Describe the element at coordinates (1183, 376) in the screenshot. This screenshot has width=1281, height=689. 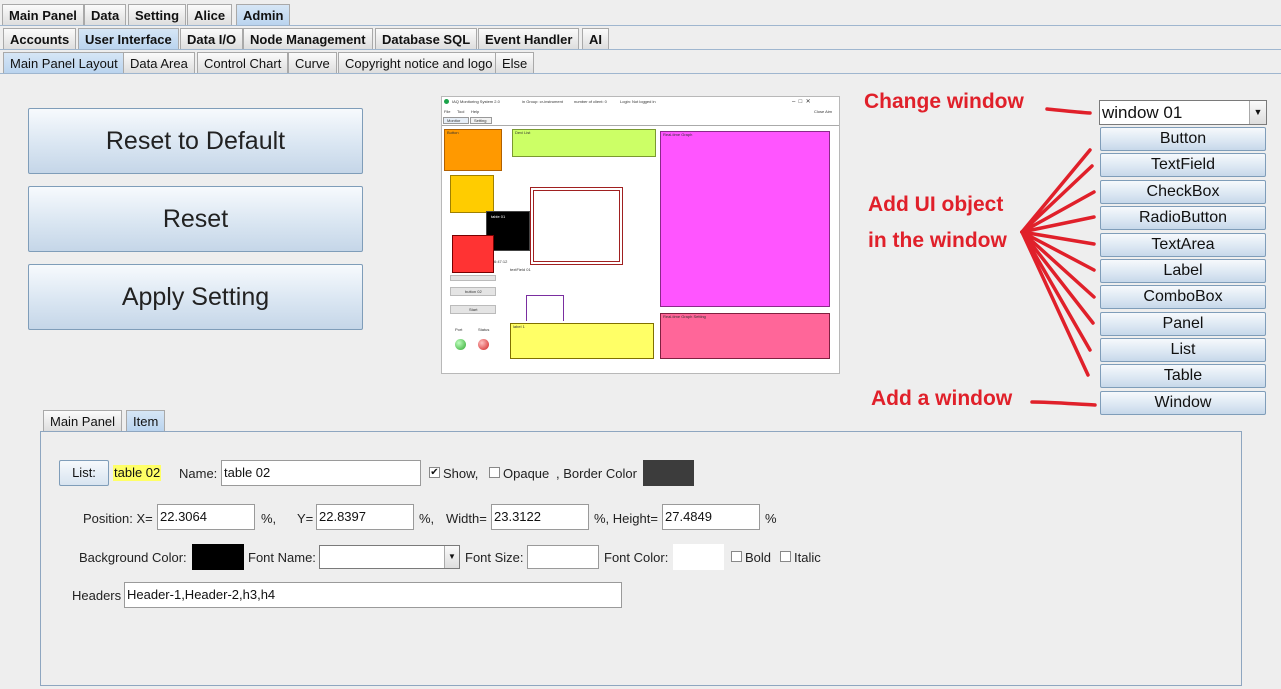
I see `add-table-button: Table` at that location.